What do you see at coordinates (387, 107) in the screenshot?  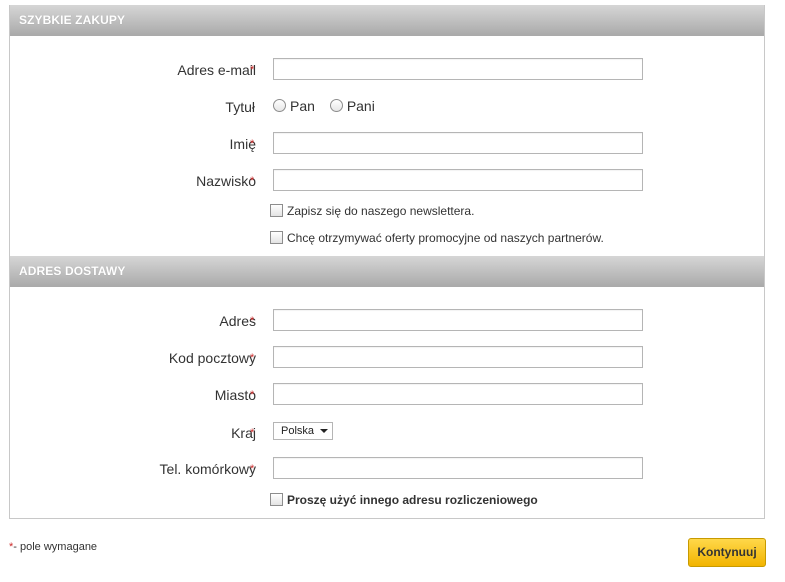 I see `title-row: Tytuł Pan Pani` at bounding box center [387, 107].